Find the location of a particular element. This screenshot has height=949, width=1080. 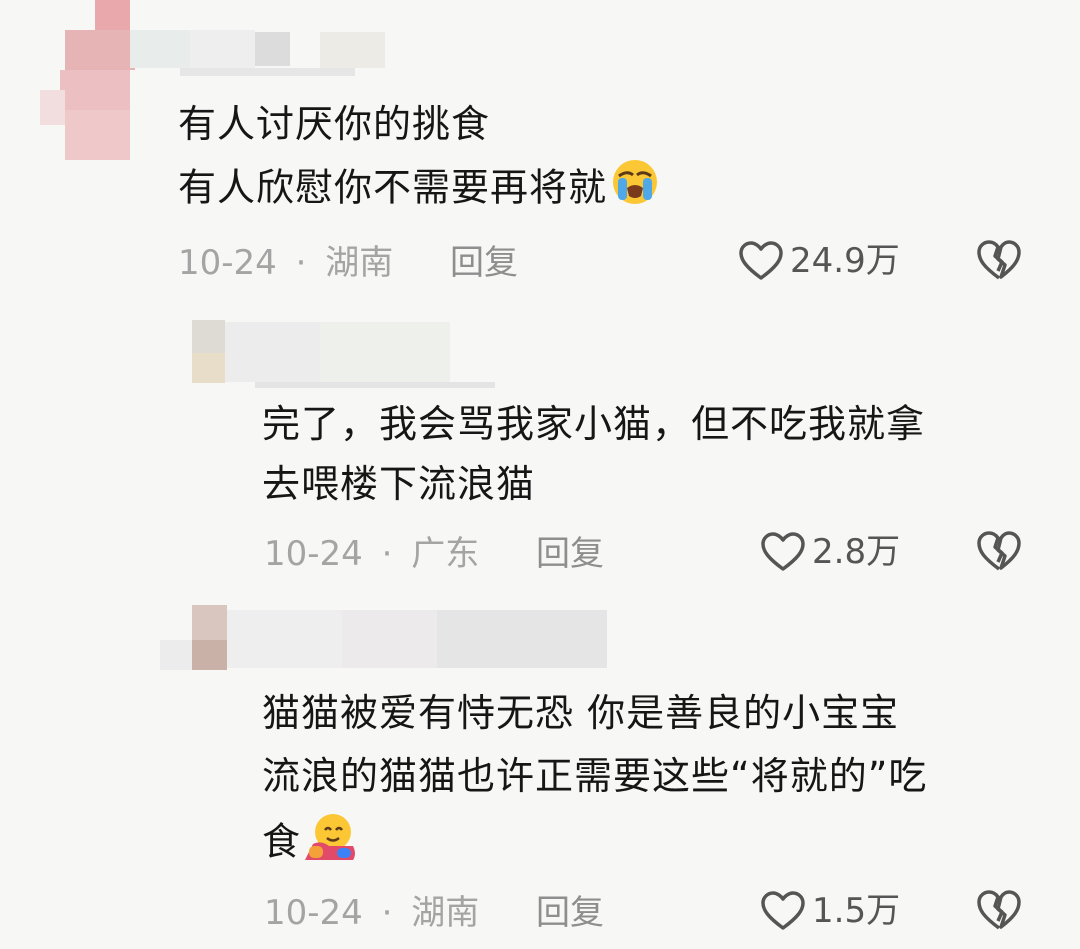

comment-text: 有人欣慰你不需要再将就 is located at coordinates (393, 187).